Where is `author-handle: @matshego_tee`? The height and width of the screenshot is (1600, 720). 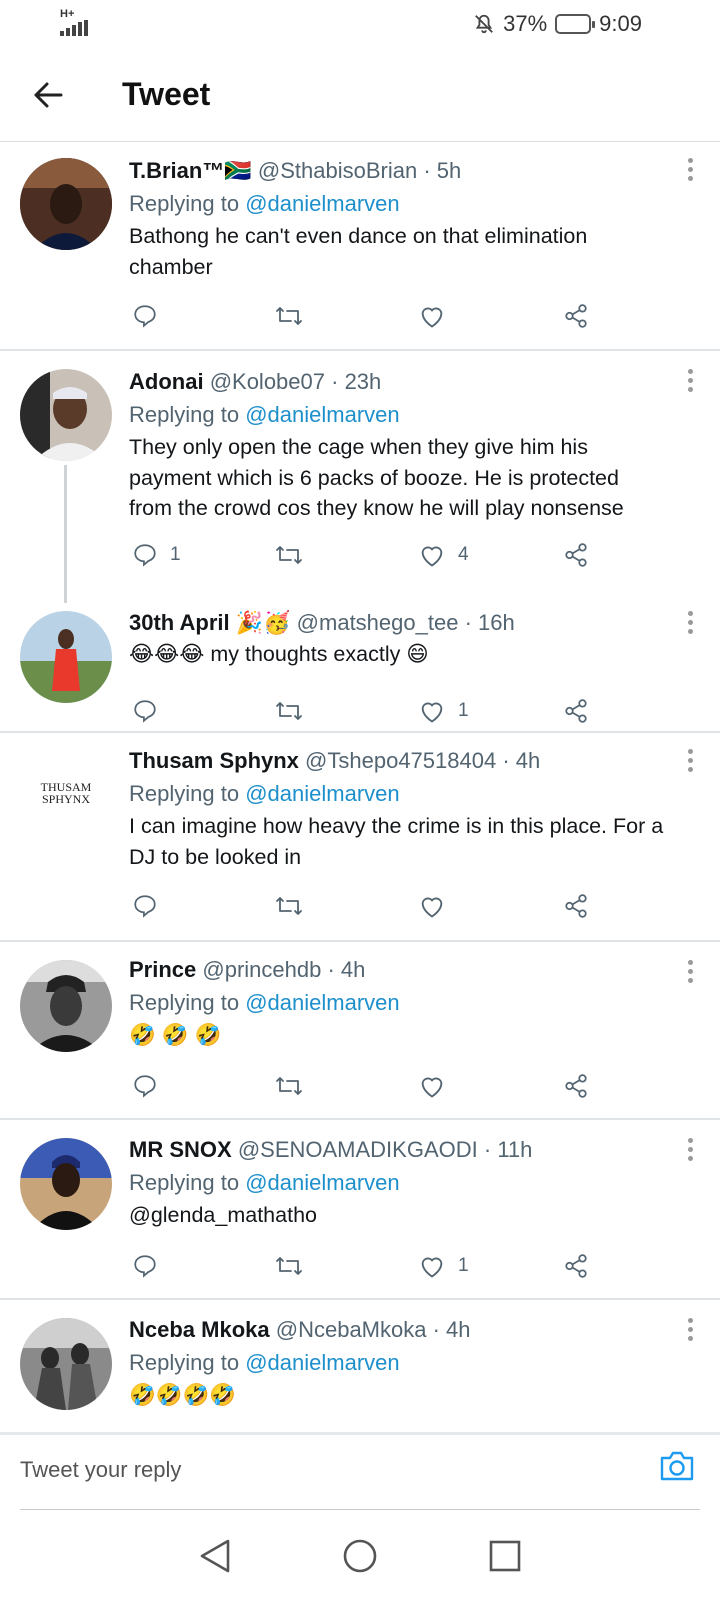
author-handle: @matshego_tee is located at coordinates (378, 622).